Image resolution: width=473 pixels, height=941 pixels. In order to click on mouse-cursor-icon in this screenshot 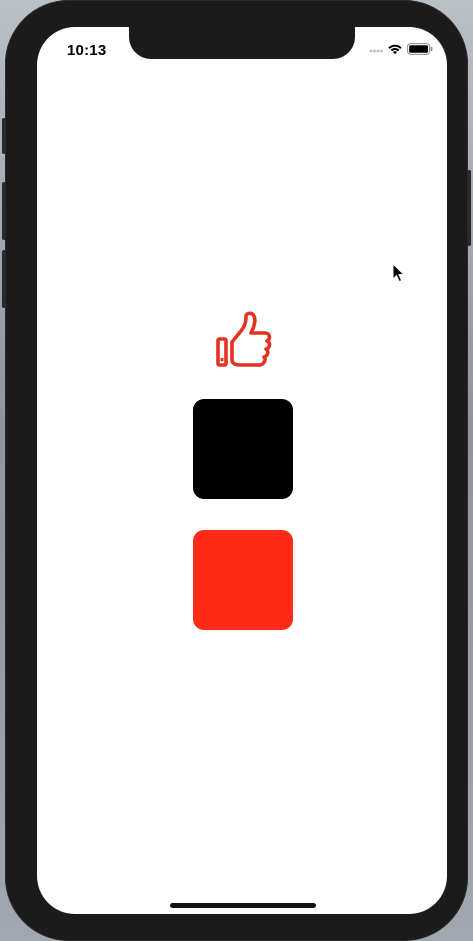, I will do `click(399, 272)`.